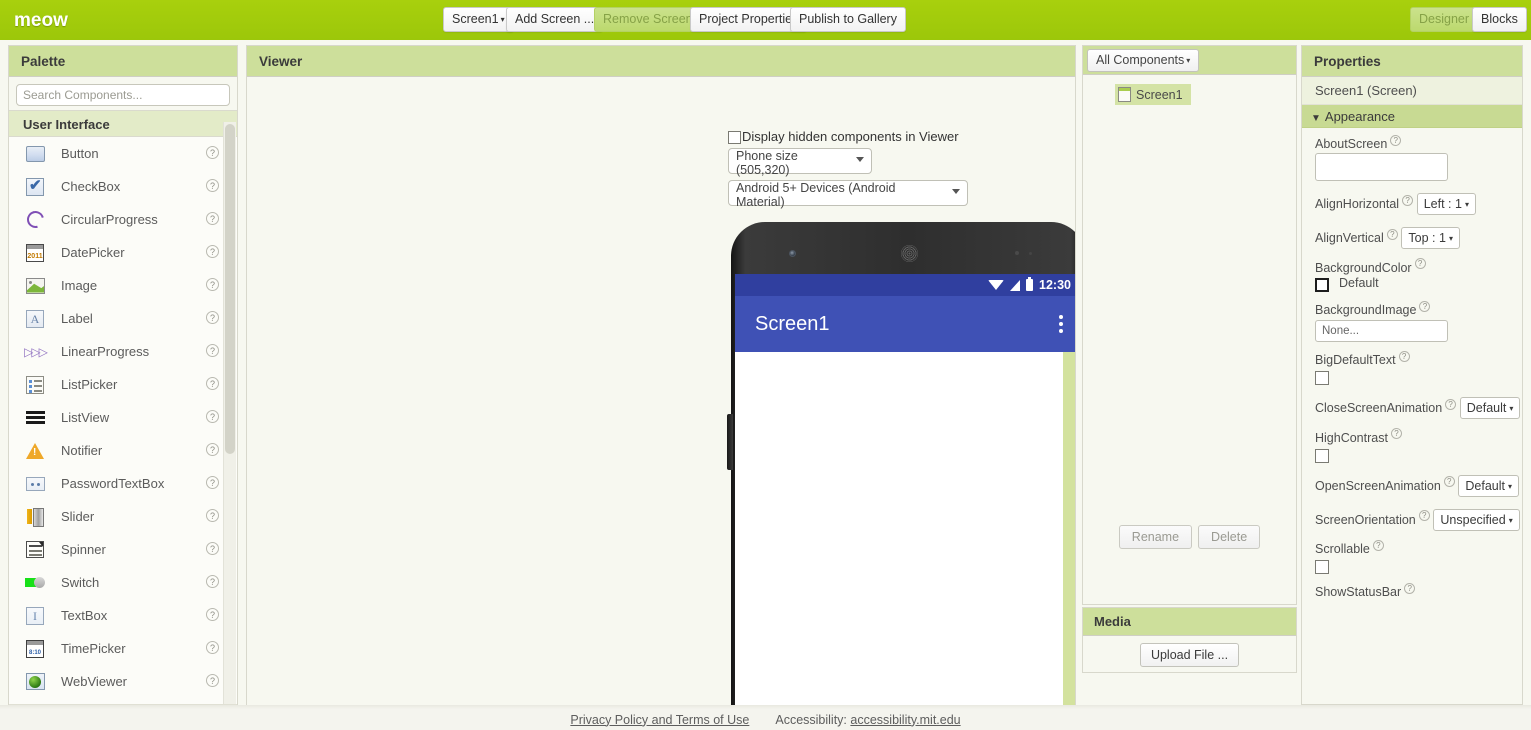 The width and height of the screenshot is (1531, 730). What do you see at coordinates (905, 324) in the screenshot?
I see `android-title-bar: Screen1` at bounding box center [905, 324].